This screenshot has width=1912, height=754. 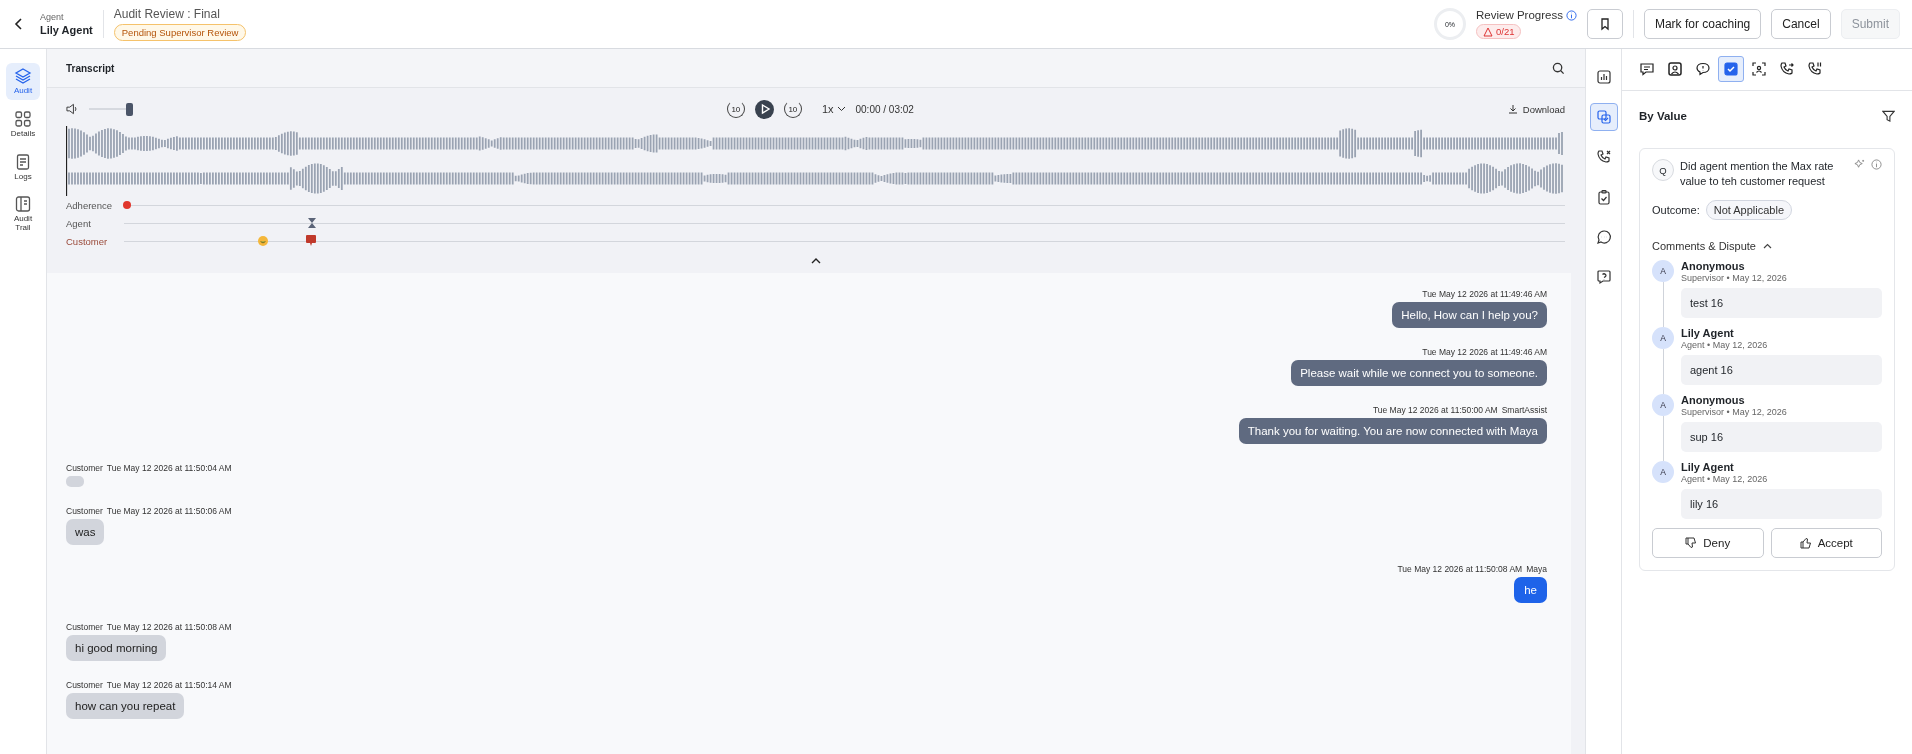 I want to click on thumbs-up-icon, so click(x=1805, y=542).